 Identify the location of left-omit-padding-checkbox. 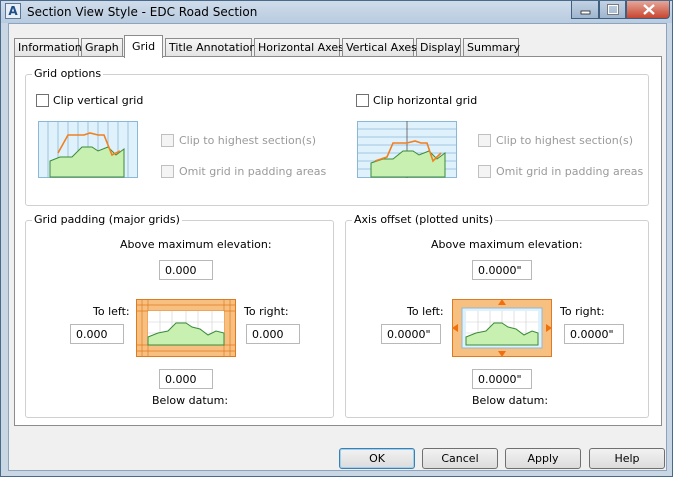
(167, 171).